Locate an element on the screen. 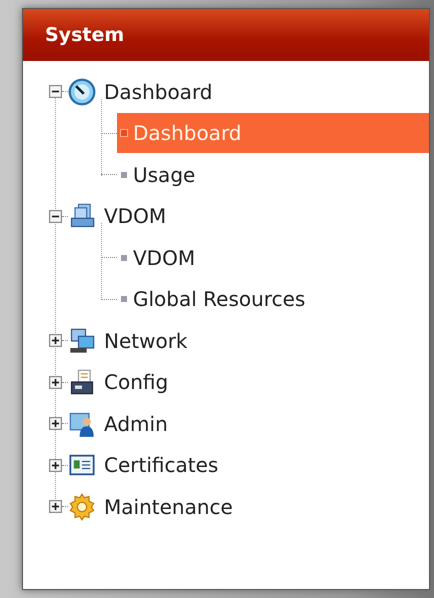 The height and width of the screenshot is (598, 434). gauge-icon is located at coordinates (82, 92).